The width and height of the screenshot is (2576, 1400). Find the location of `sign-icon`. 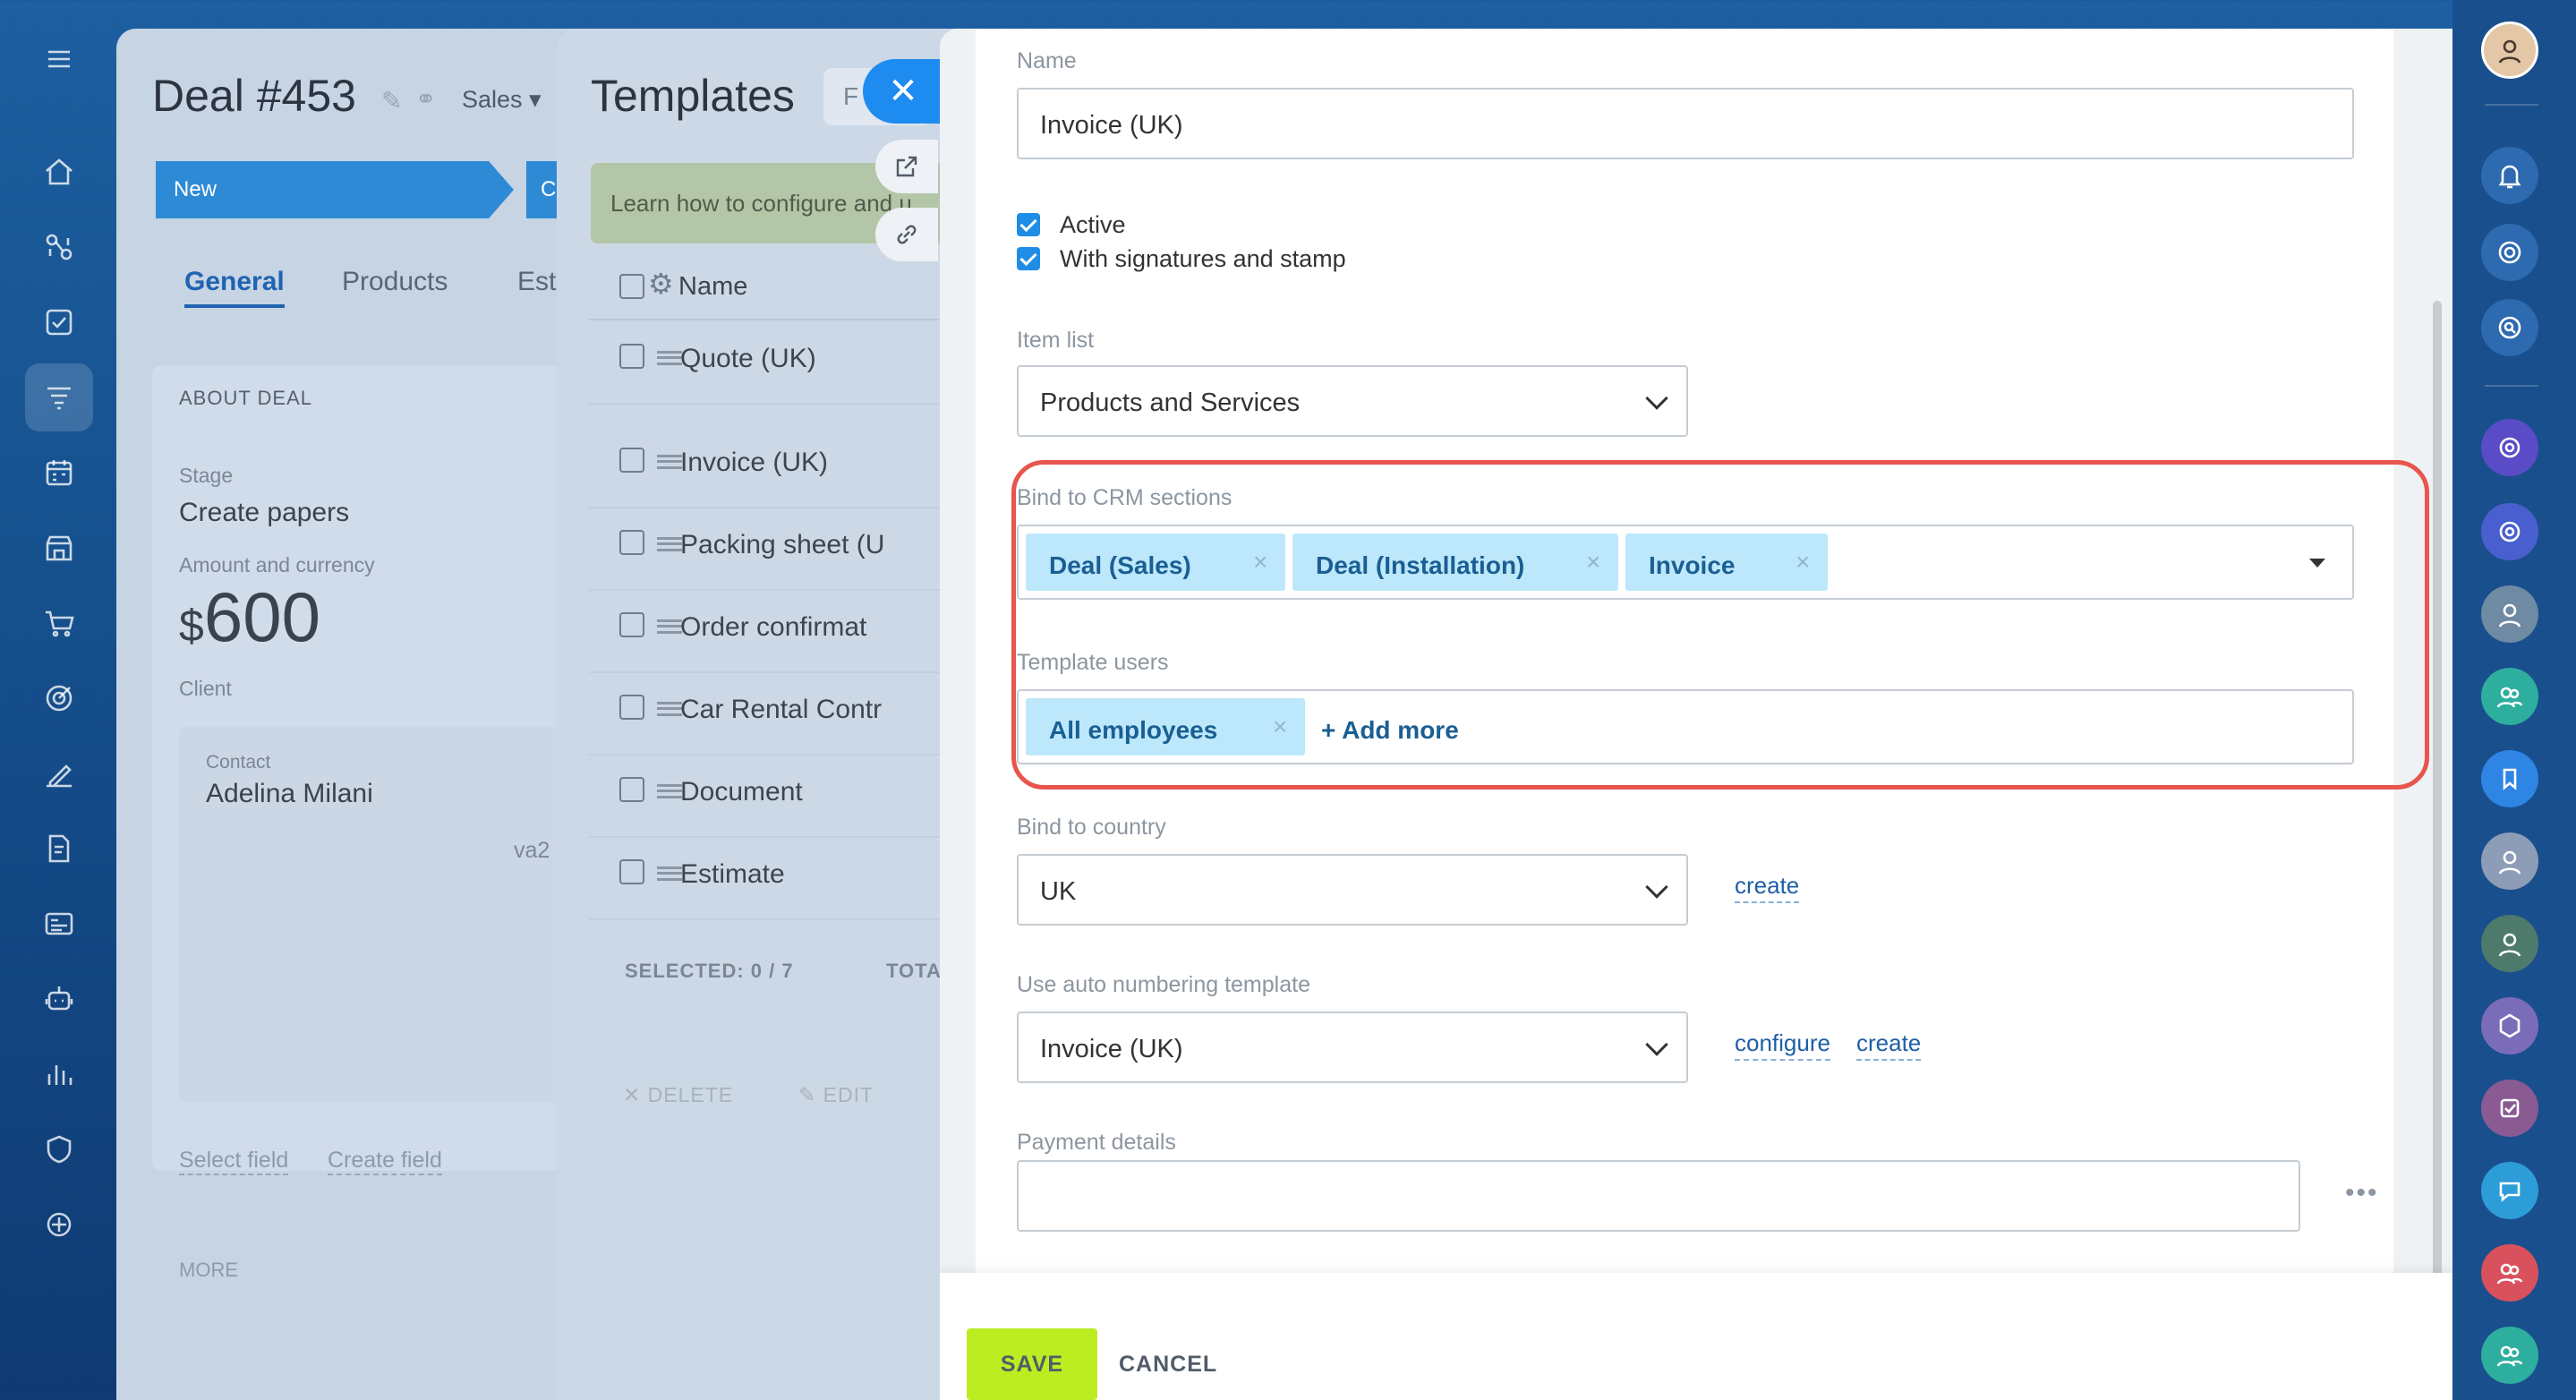

sign-icon is located at coordinates (59, 773).